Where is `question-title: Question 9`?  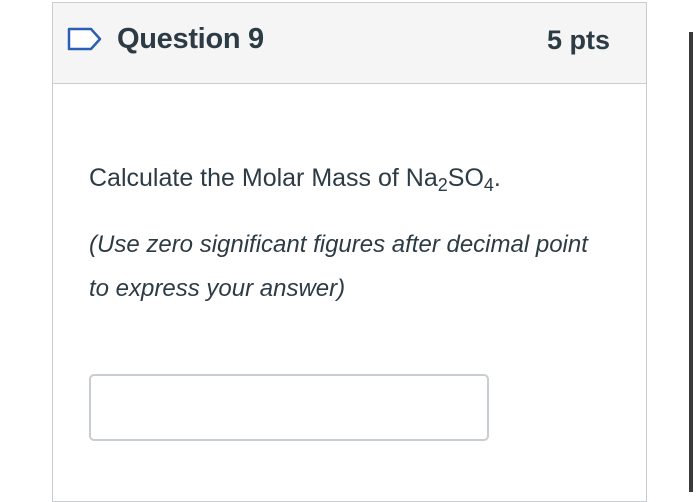
question-title: Question 9 is located at coordinates (190, 39).